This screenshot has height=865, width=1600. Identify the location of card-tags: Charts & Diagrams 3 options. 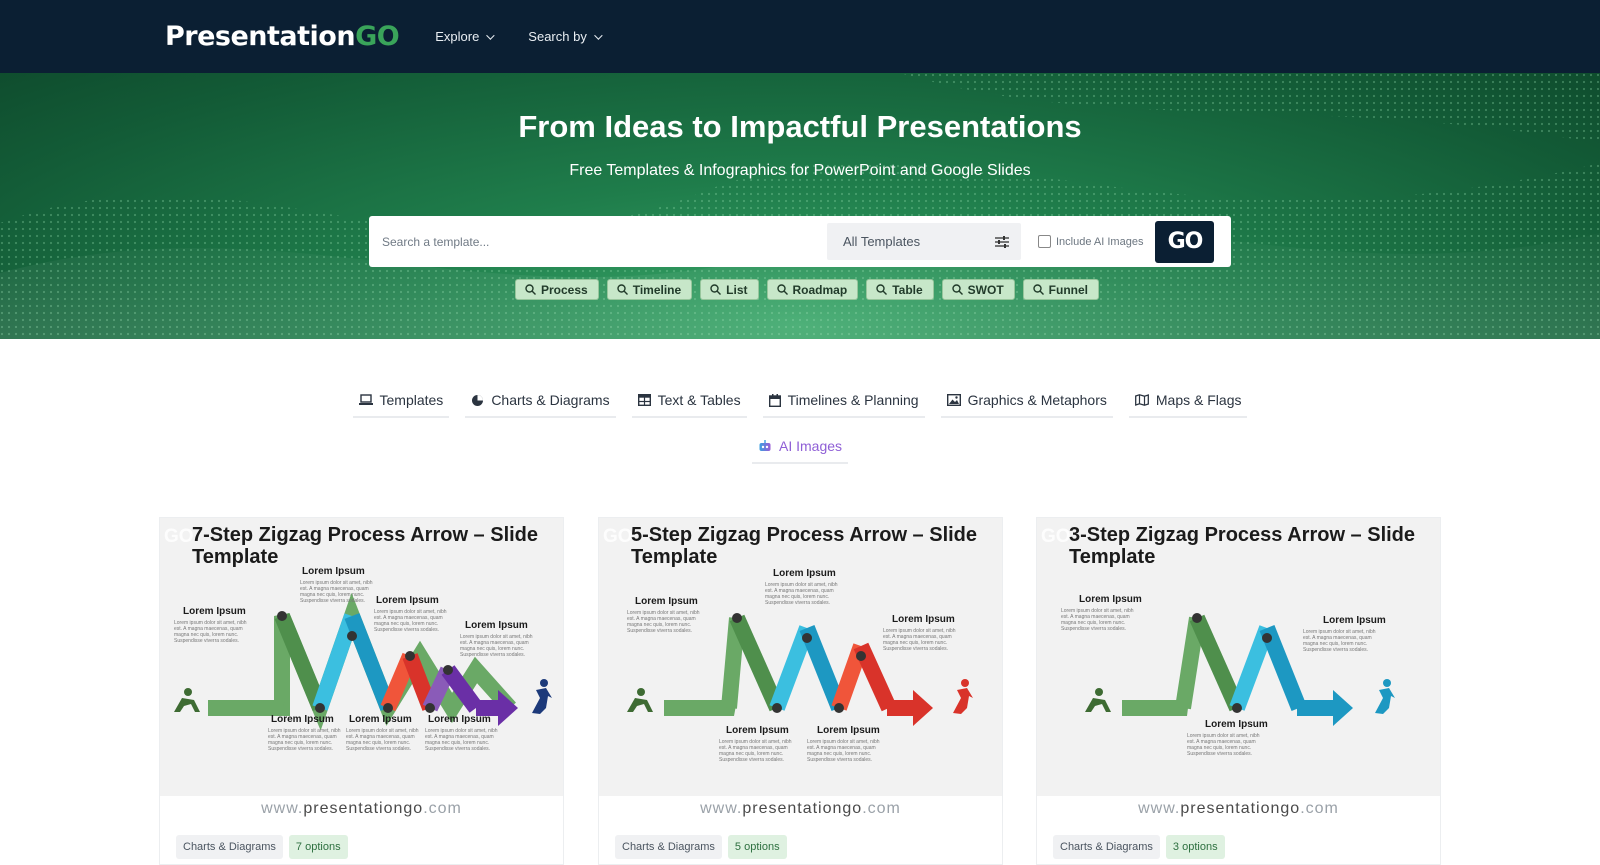
(1139, 847).